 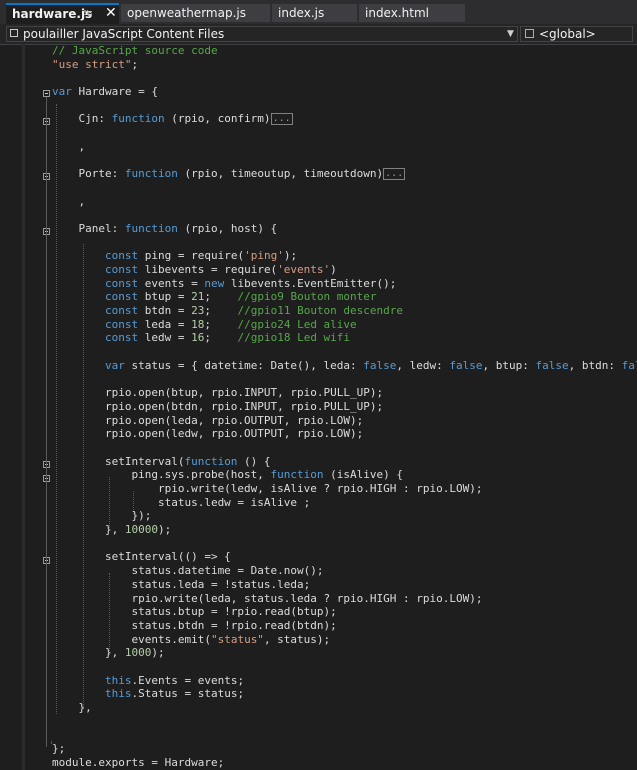 I want to click on close-icon: ✕, so click(x=111, y=13).